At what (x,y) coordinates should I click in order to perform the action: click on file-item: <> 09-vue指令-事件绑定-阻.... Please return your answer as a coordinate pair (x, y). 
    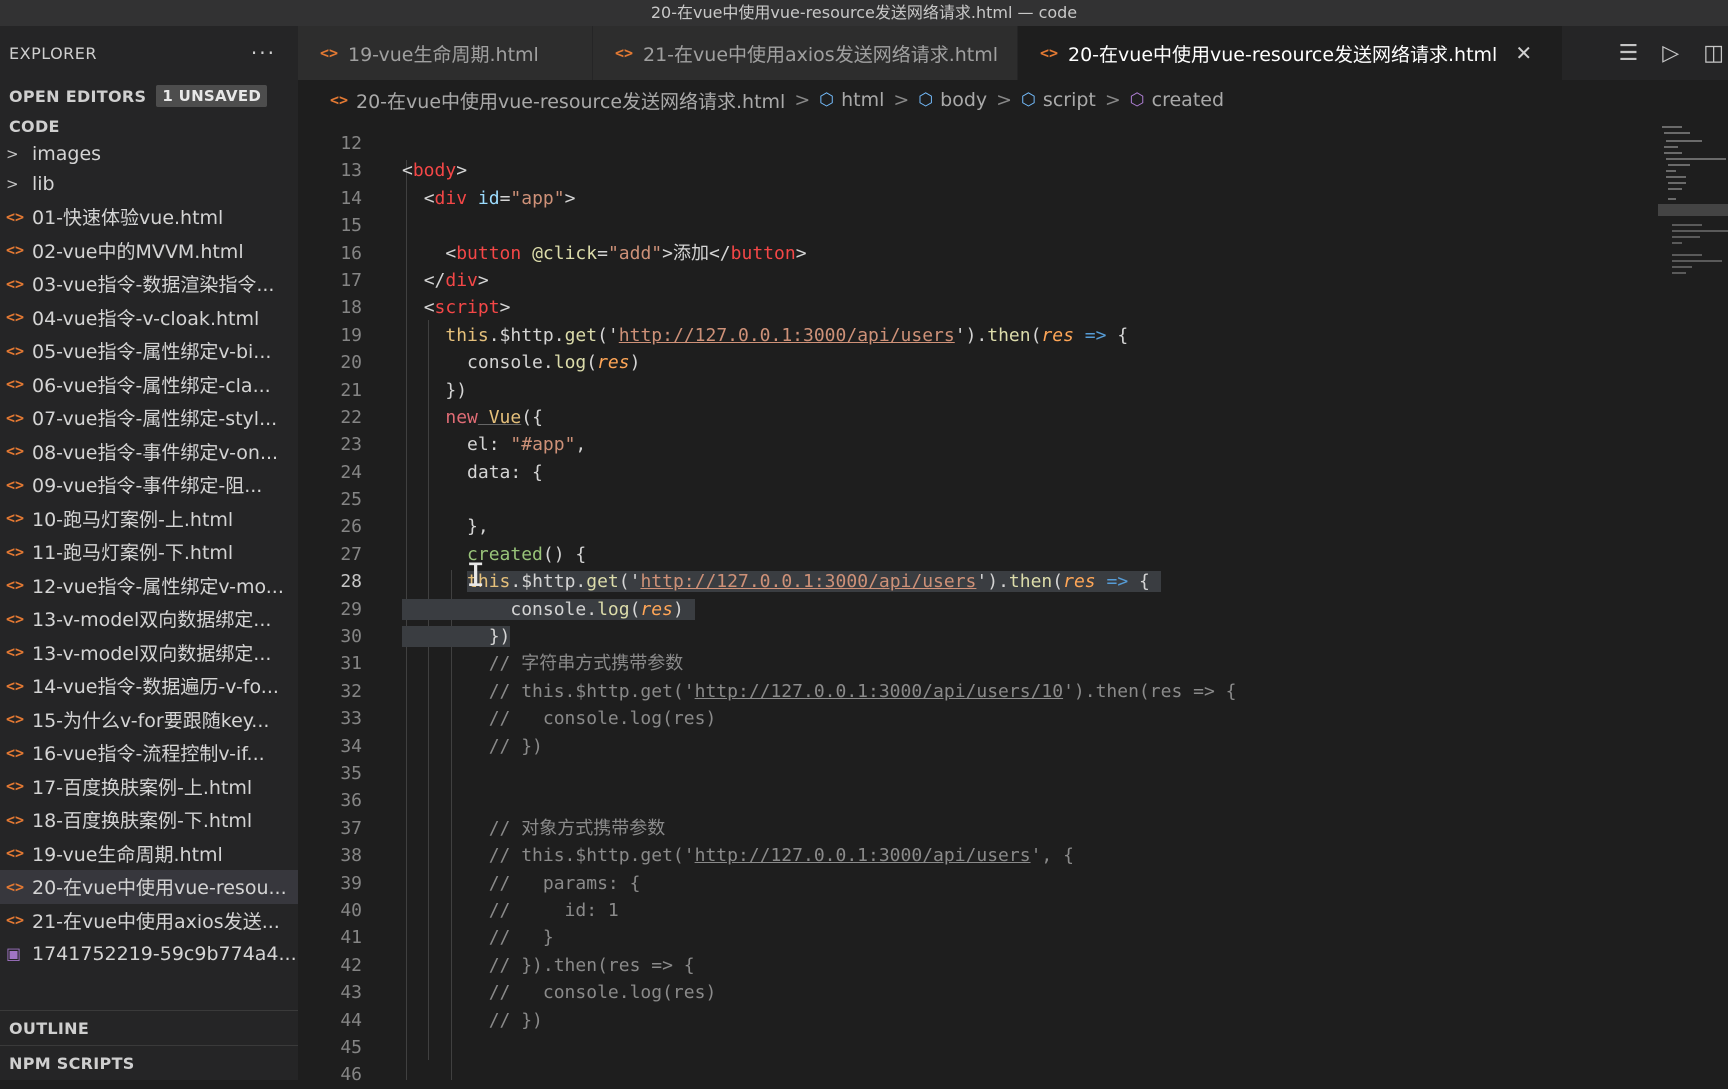
    Looking at the image, I should click on (149, 485).